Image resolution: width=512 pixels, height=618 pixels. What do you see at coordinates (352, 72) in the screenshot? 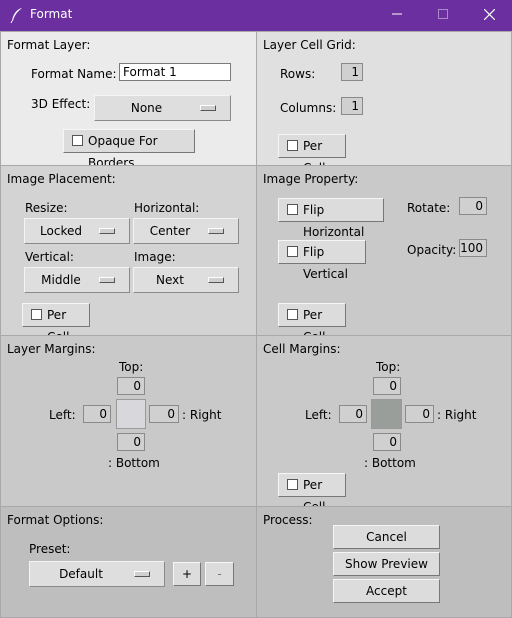
I see `rows-input: 1` at bounding box center [352, 72].